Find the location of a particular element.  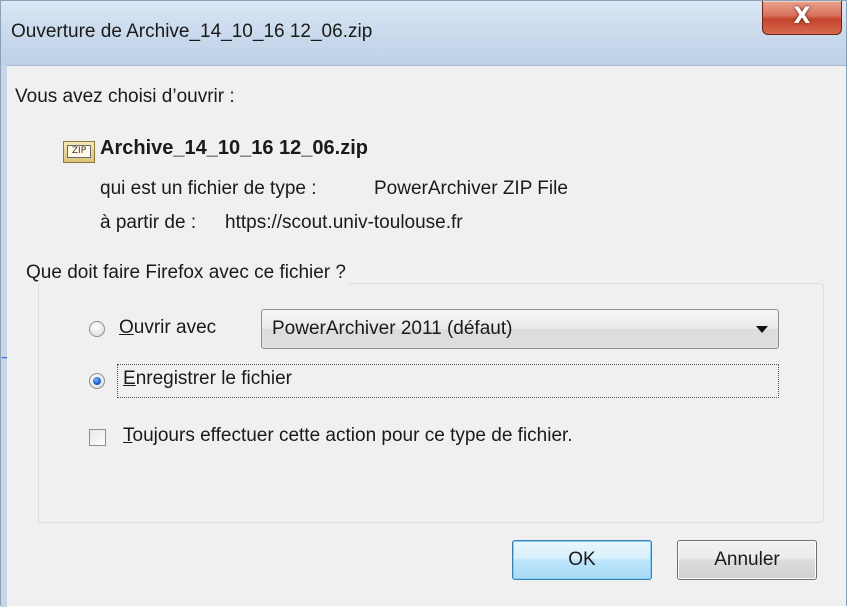

intro-text: Vous avez choisi d’ouvrir : is located at coordinates (125, 96).